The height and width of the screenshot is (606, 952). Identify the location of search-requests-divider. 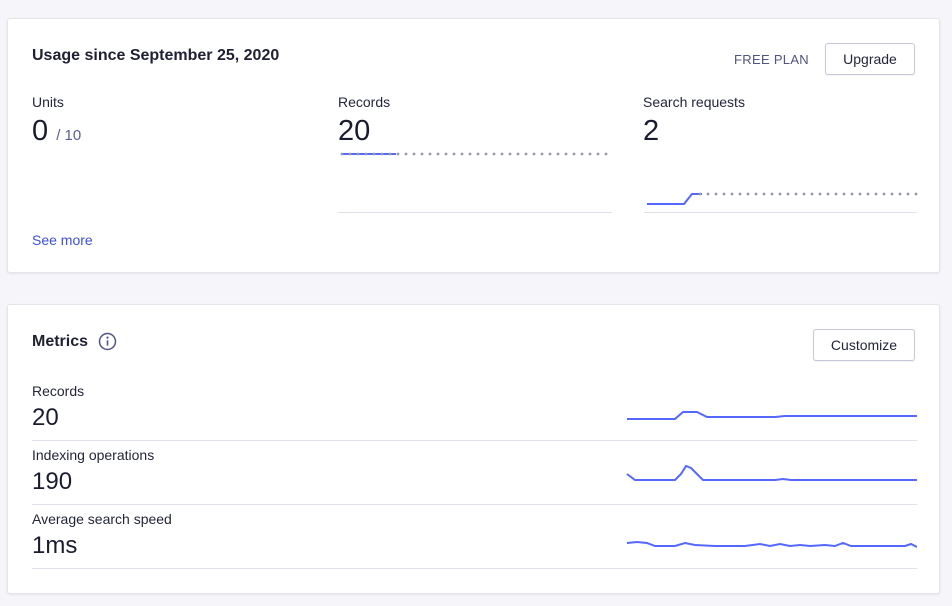
(780, 212).